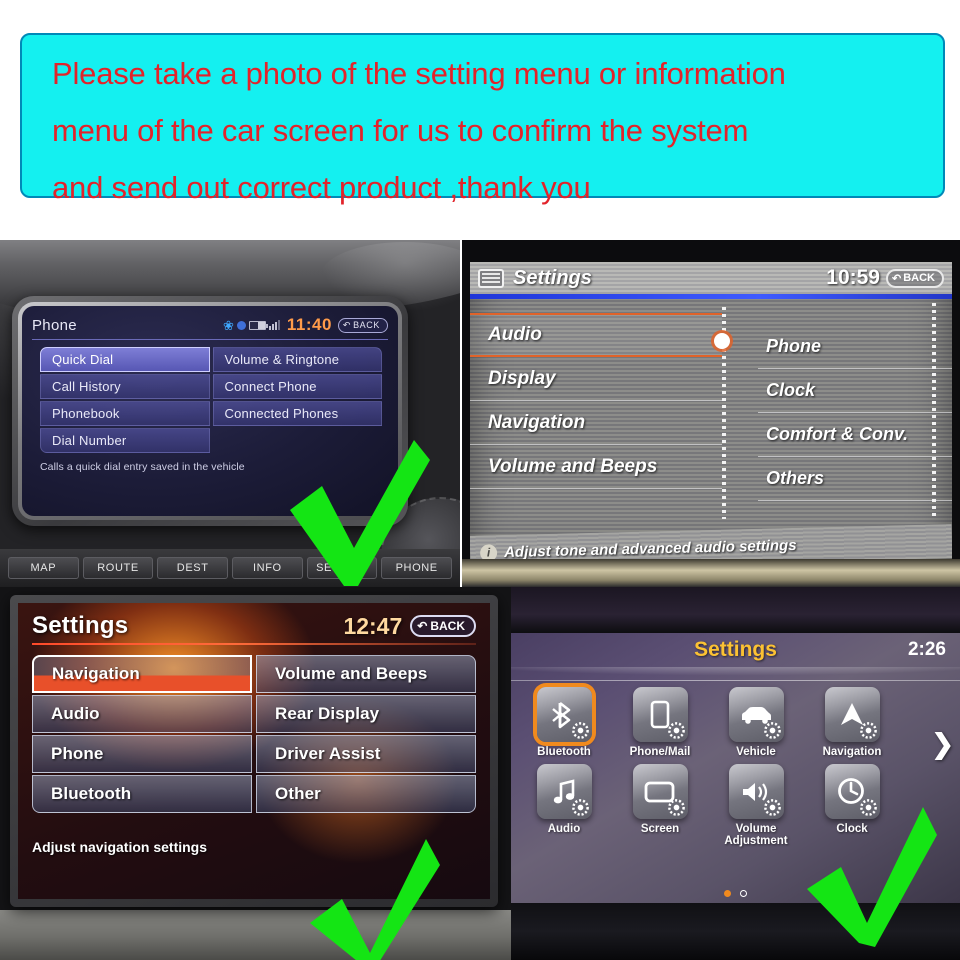 The height and width of the screenshot is (960, 960). What do you see at coordinates (417, 568) in the screenshot?
I see `hard-button-phone: PHONE` at bounding box center [417, 568].